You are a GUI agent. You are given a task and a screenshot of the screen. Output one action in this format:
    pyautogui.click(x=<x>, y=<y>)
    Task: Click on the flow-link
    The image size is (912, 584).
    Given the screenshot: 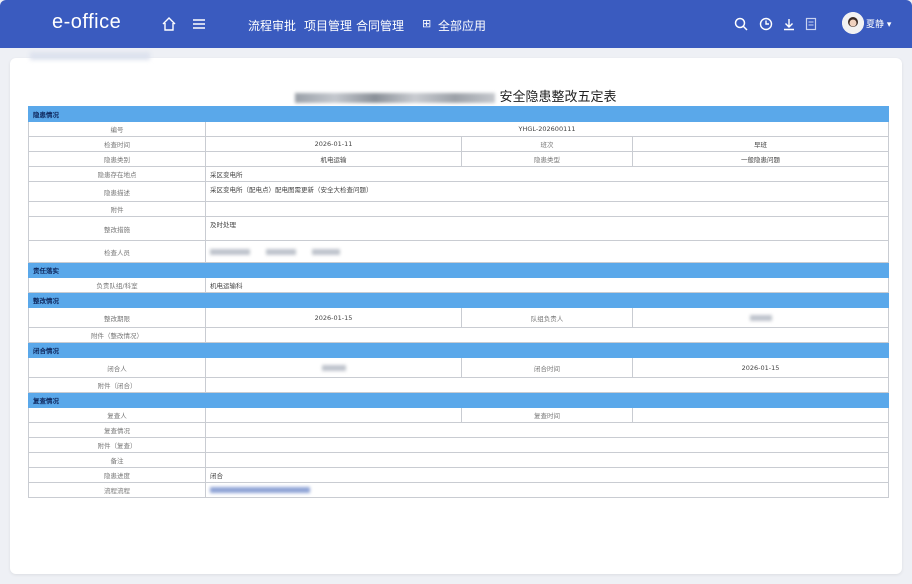 What is the action you would take?
    pyautogui.click(x=547, y=490)
    